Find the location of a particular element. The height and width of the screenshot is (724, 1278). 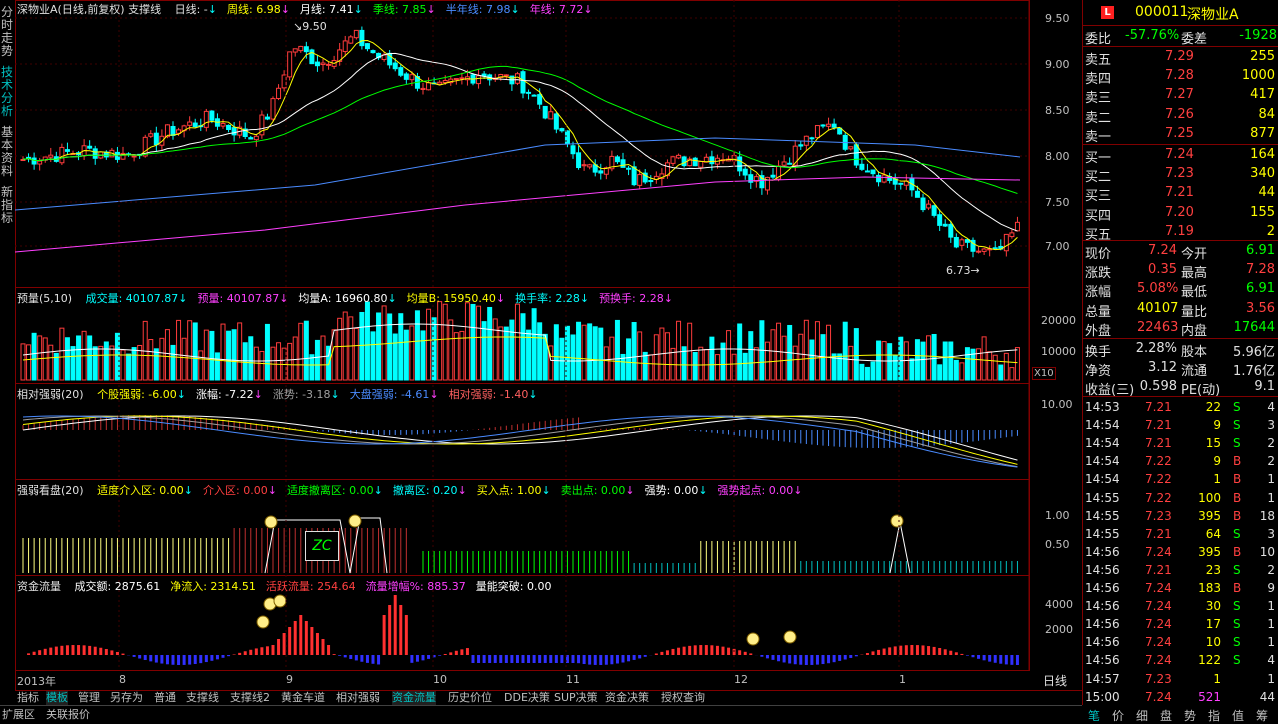

stat-row: 现价 7.24 今开 6.91 is located at coordinates (1180, 252).